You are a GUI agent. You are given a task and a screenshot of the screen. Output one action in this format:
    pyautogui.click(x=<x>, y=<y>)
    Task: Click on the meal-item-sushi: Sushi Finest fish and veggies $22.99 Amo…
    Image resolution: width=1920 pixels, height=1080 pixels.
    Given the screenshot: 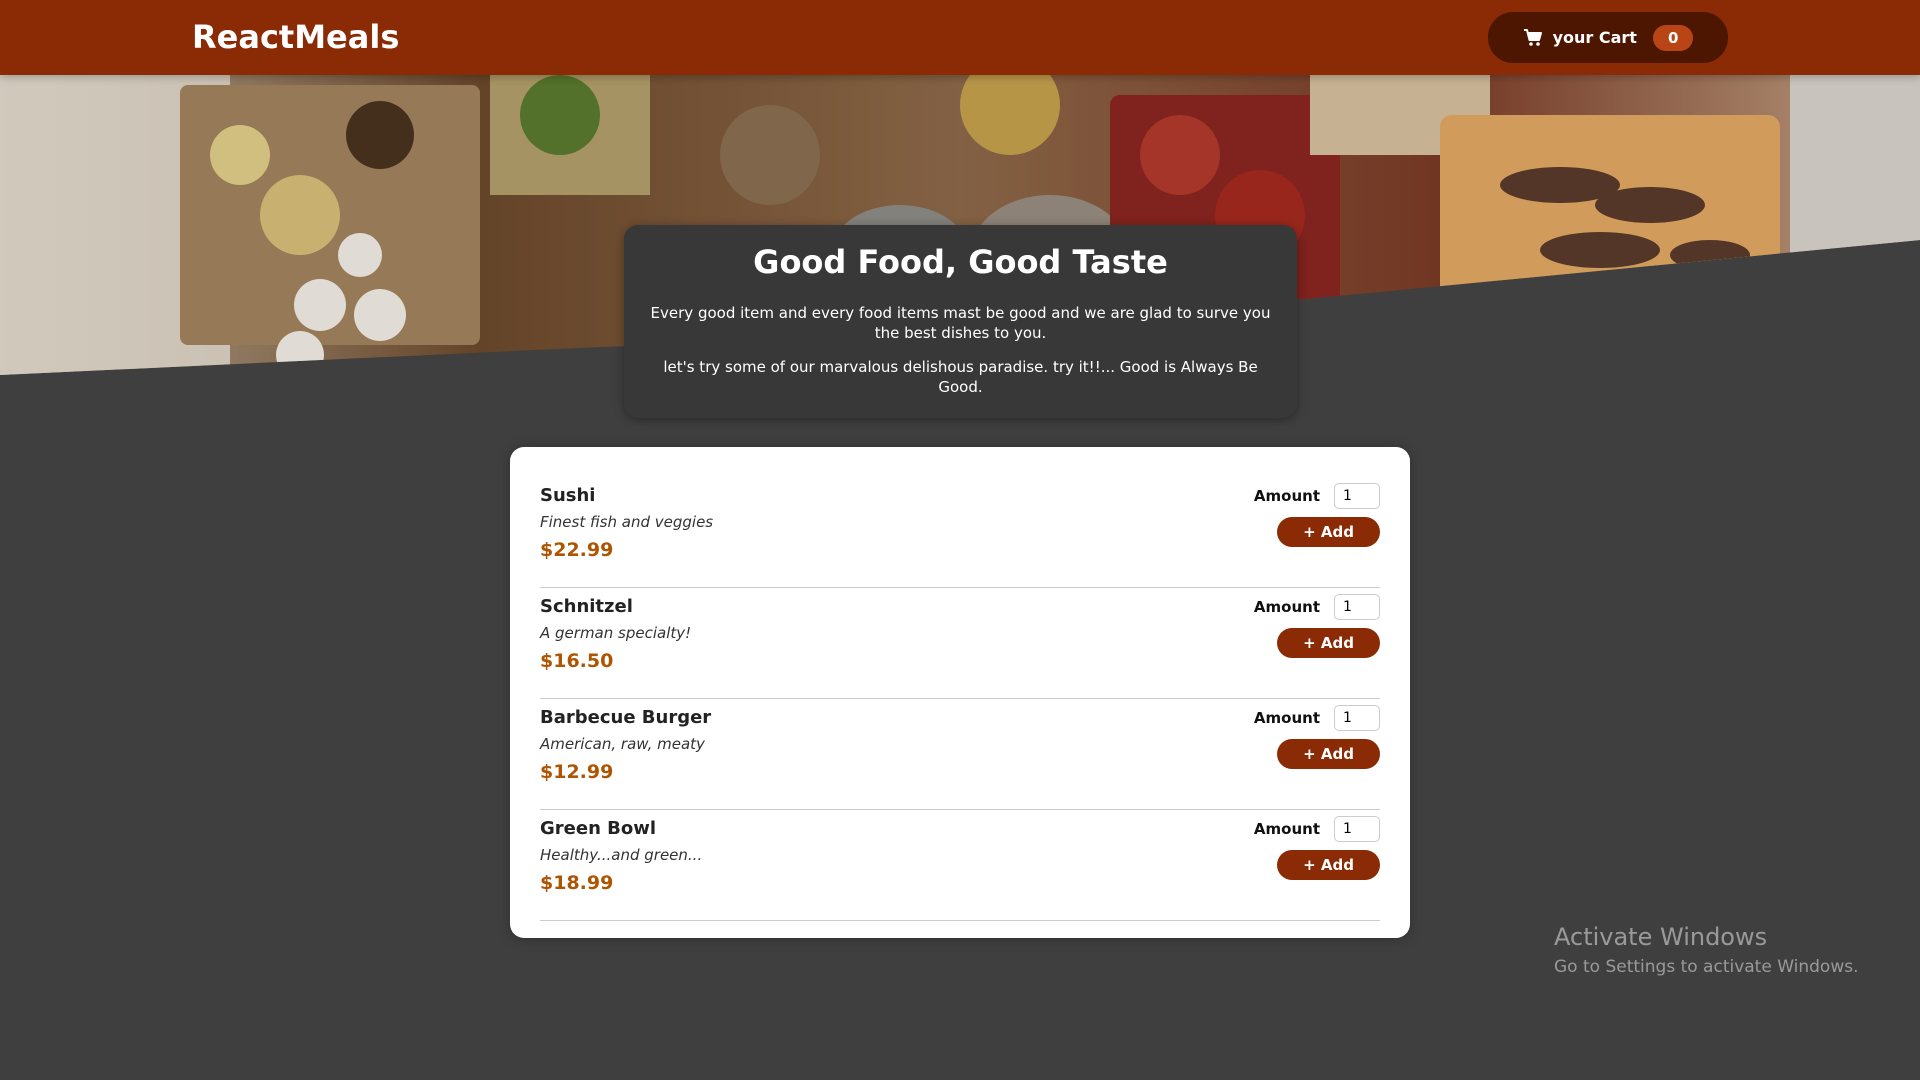 What is the action you would take?
    pyautogui.click(x=960, y=532)
    